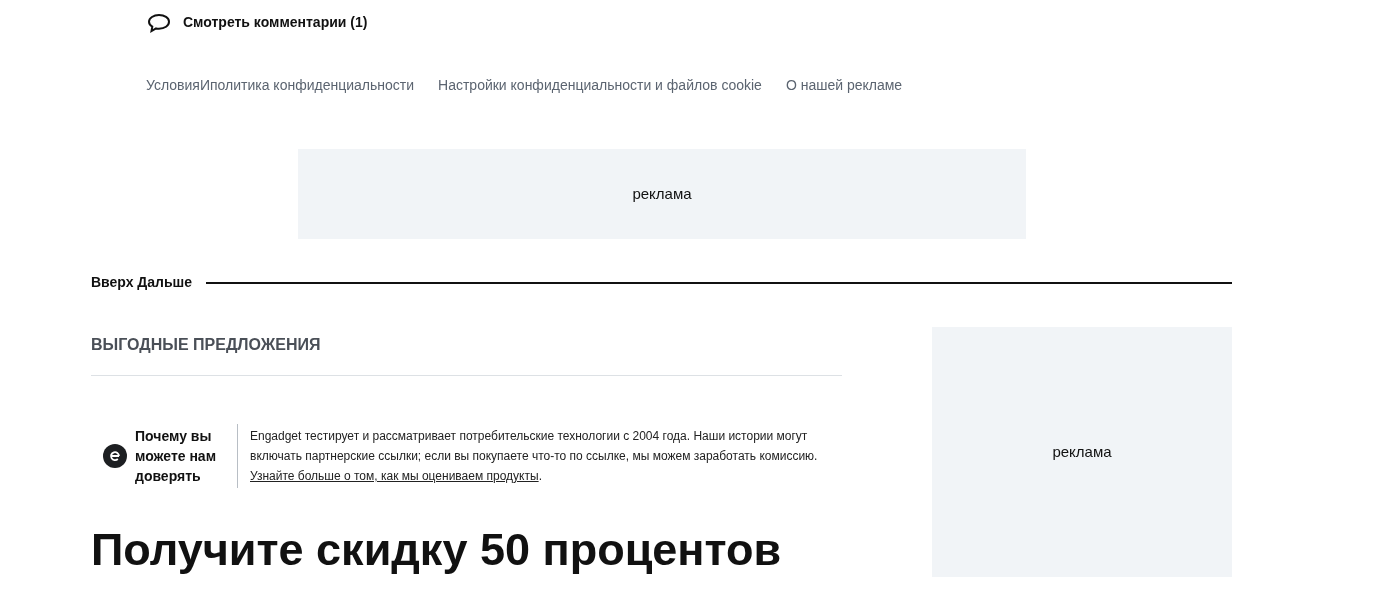 Image resolution: width=1373 pixels, height=599 pixels. I want to click on headline: Получите скидку 50 процентов, so click(437, 550).